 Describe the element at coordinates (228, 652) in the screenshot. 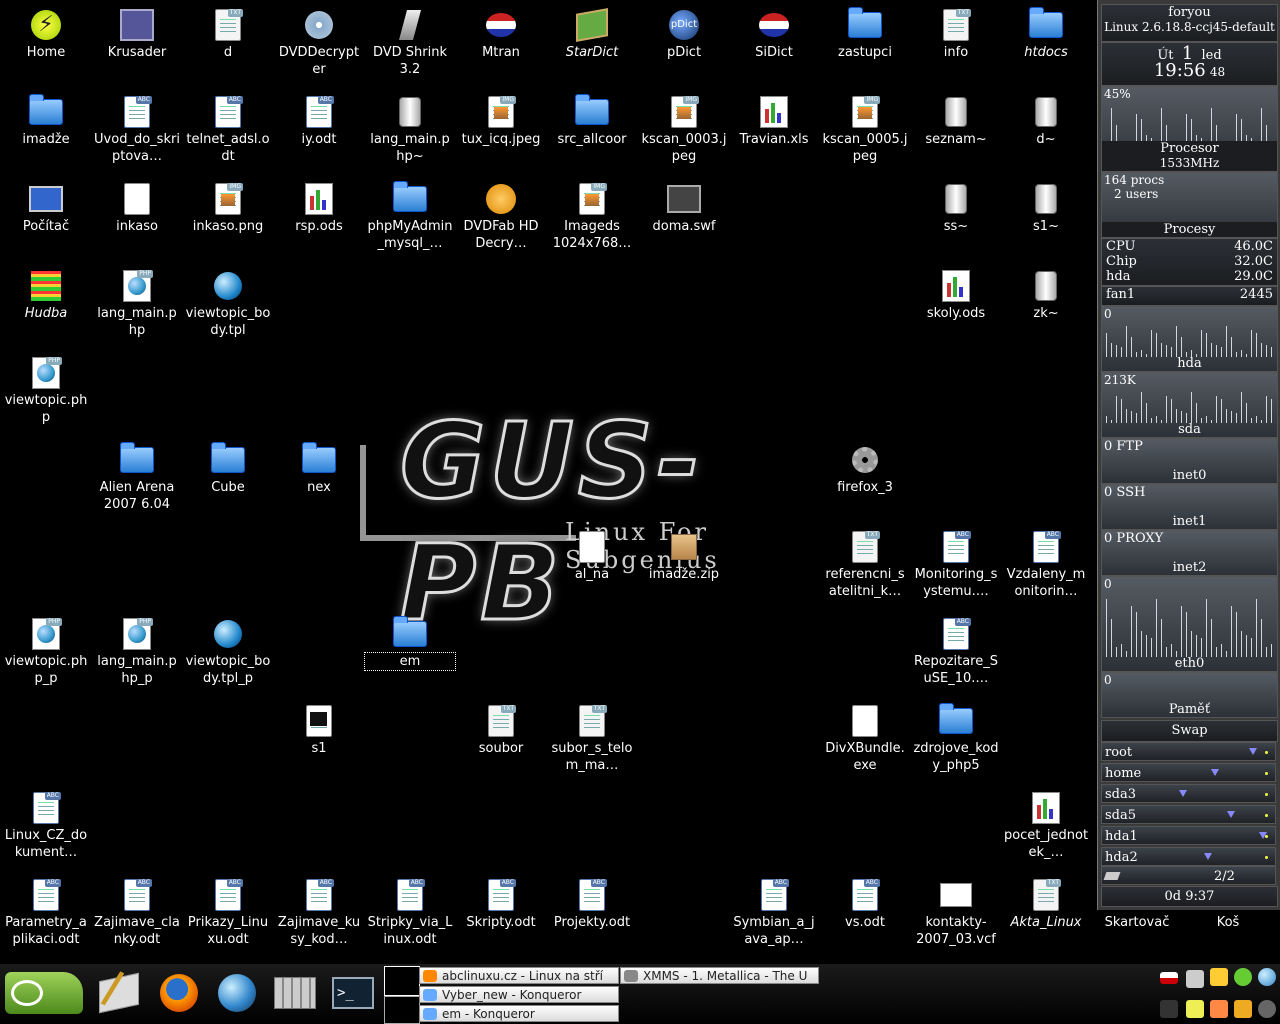

I see `desktop-icon: viewtopic_body.tpl_p` at that location.